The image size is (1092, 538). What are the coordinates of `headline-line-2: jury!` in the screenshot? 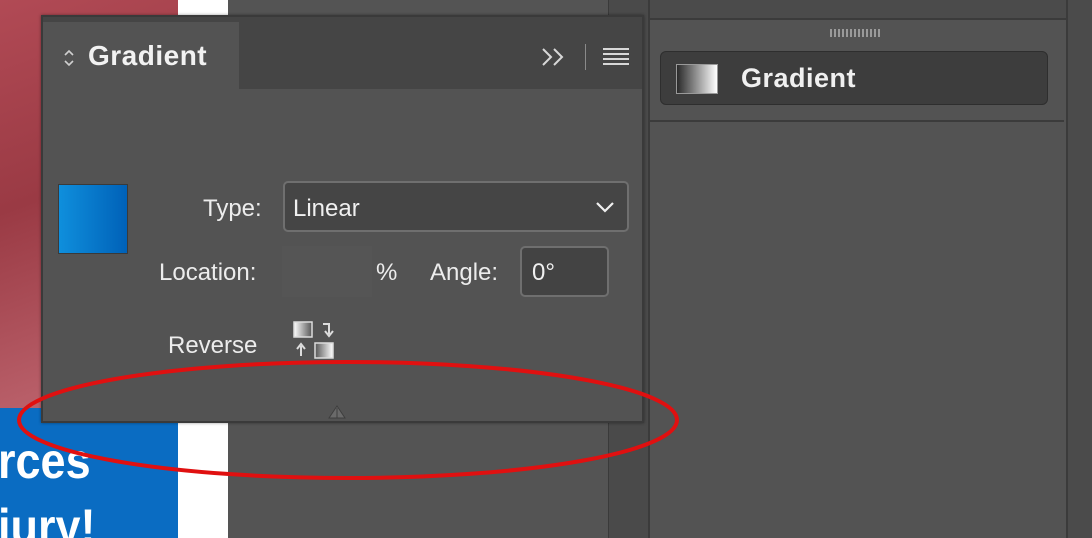 It's located at (48, 518).